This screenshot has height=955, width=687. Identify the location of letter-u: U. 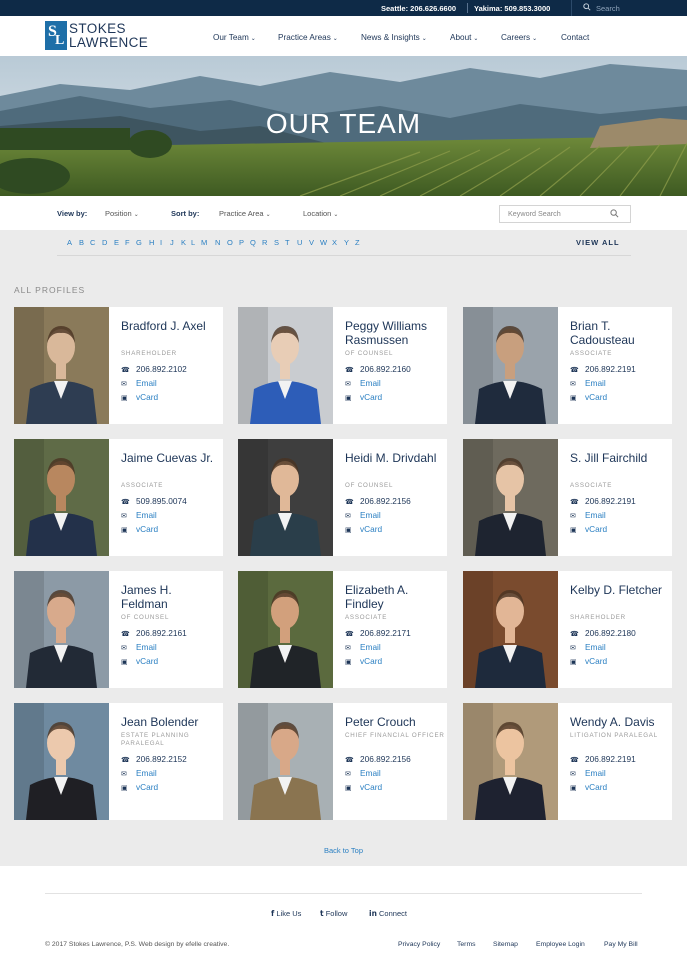
(299, 242).